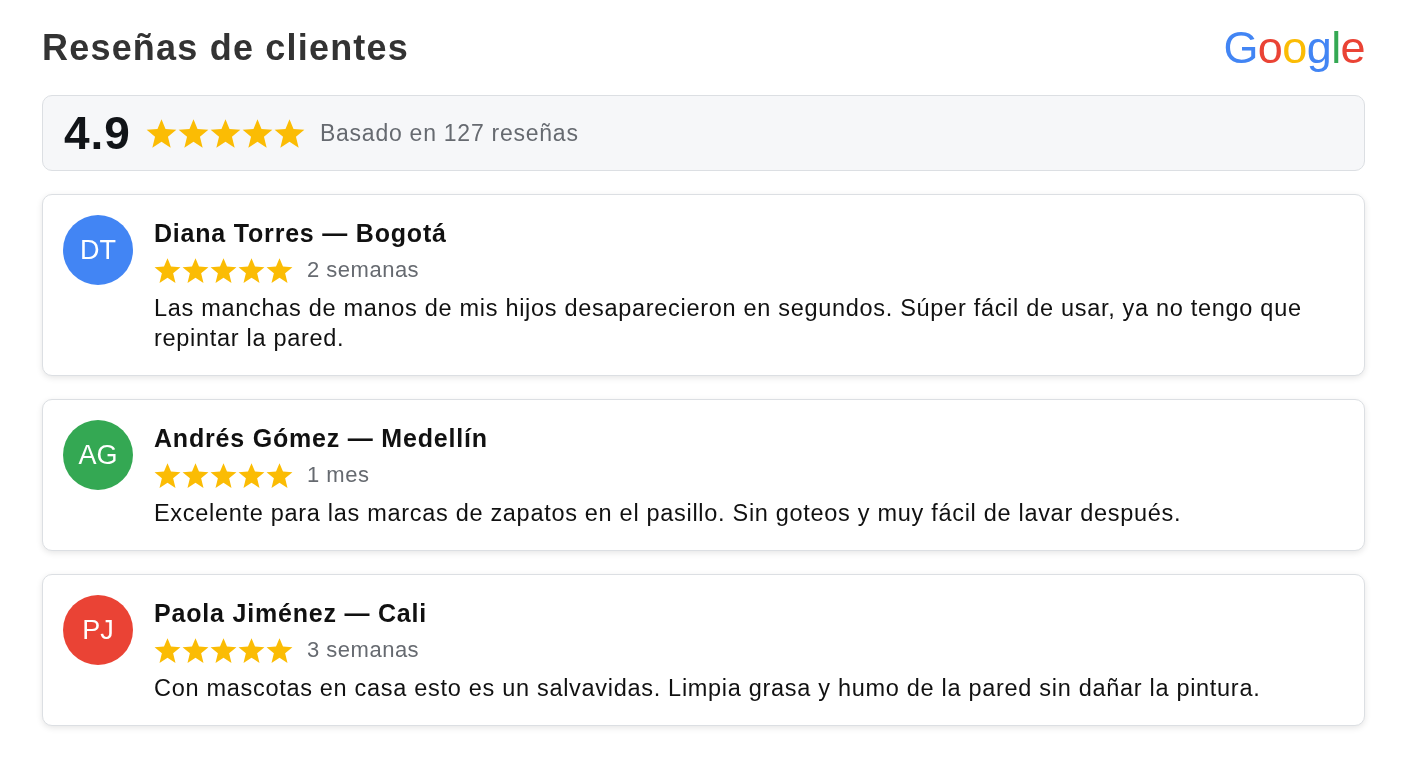 Image resolution: width=1408 pixels, height=768 pixels. Describe the element at coordinates (728, 323) in the screenshot. I see `review-text: Las manchas de manos de mis hijos desaparecieron en segundos. Súper fácil de usar, ya no tengo que repintar la pared.` at that location.